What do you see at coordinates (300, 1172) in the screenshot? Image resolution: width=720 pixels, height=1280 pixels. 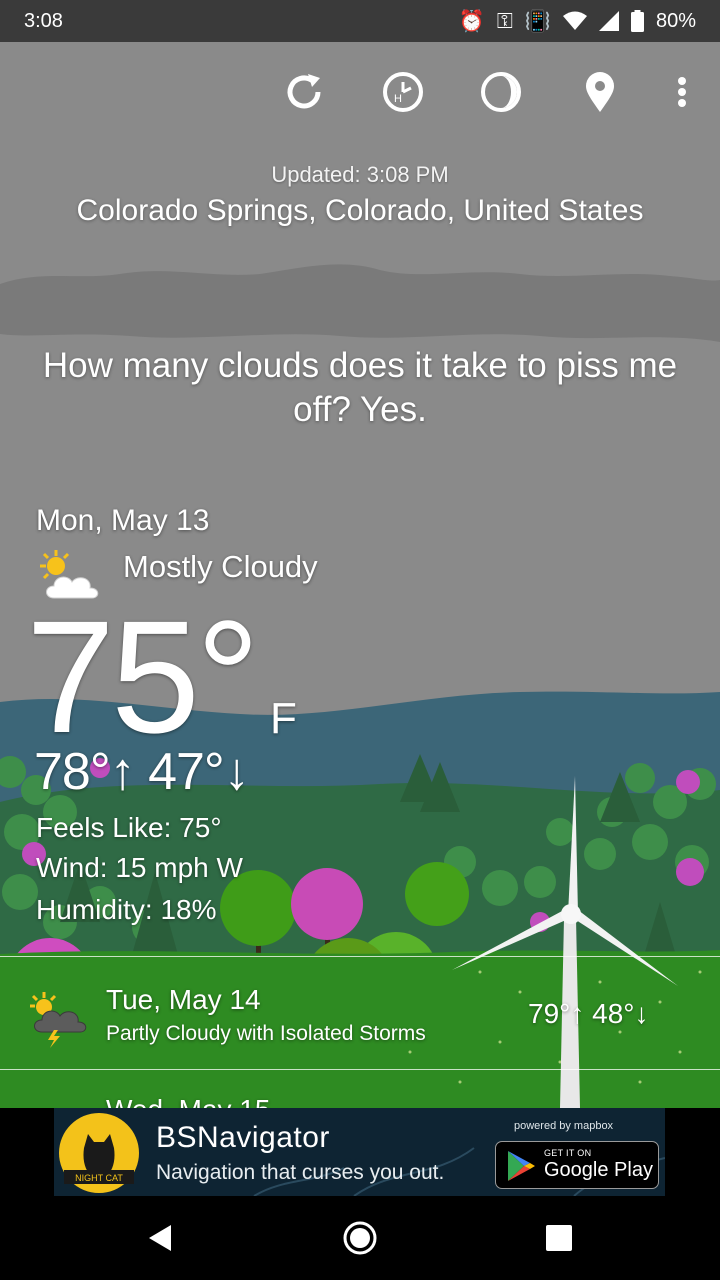 I see `ad-subtitle: Navigation that curses you out.` at bounding box center [300, 1172].